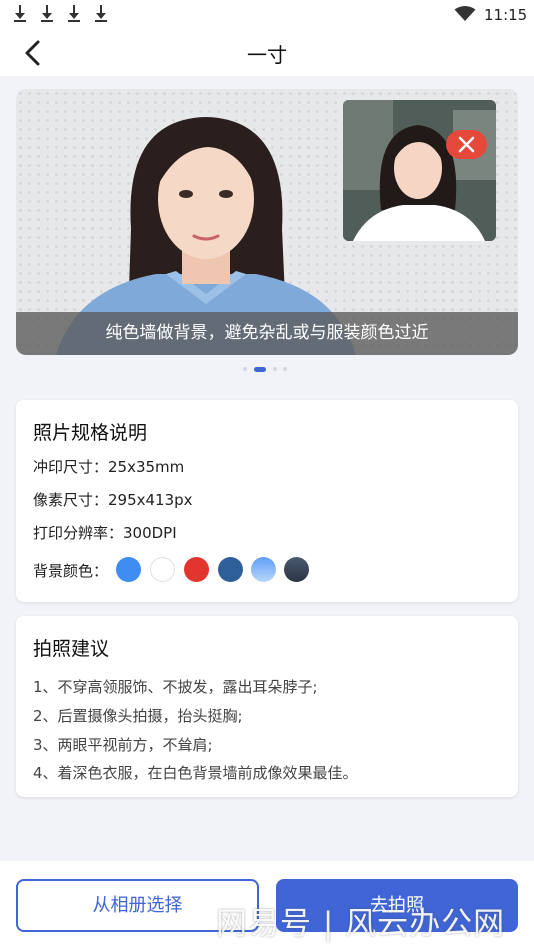 The image size is (534, 949). I want to click on color-swatch-blue, so click(128, 569).